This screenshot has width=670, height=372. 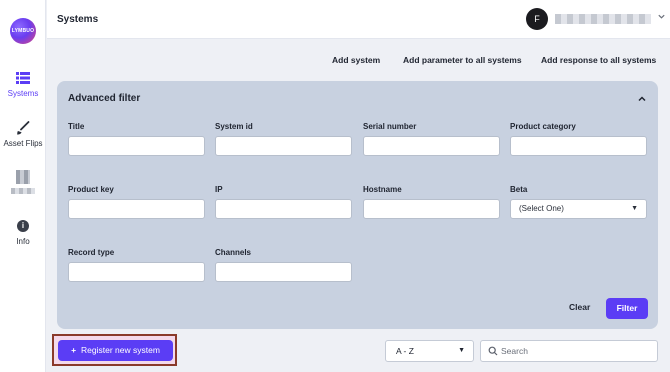 I want to click on product-category-label: Product category, so click(x=543, y=126).